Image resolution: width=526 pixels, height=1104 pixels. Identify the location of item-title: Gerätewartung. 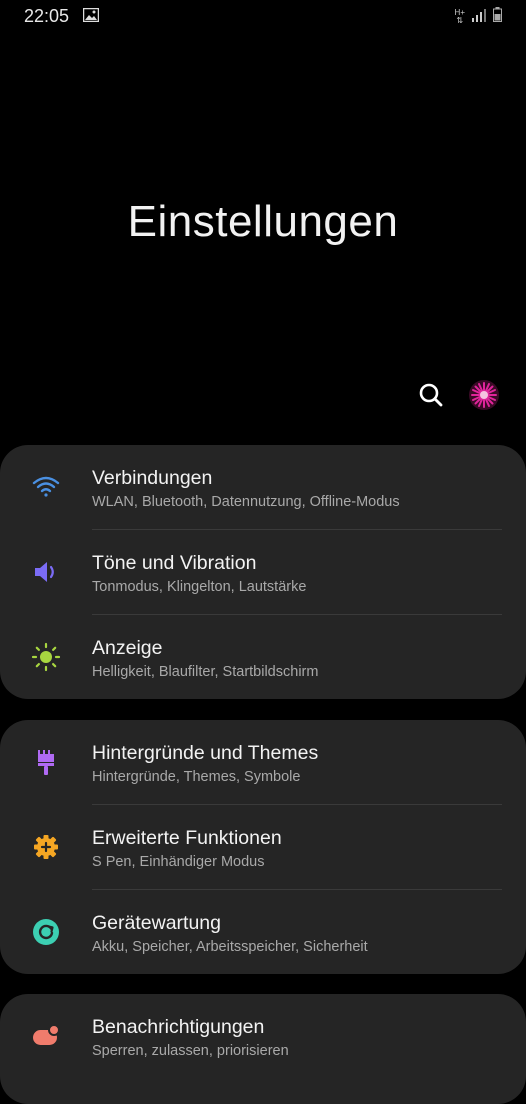
(156, 923).